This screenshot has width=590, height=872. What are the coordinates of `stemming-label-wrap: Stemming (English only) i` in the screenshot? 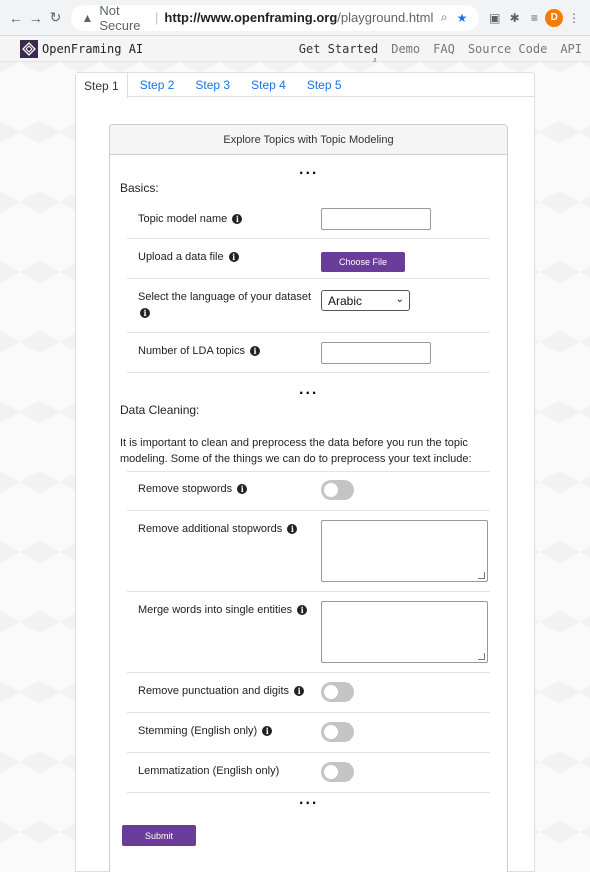 It's located at (205, 731).